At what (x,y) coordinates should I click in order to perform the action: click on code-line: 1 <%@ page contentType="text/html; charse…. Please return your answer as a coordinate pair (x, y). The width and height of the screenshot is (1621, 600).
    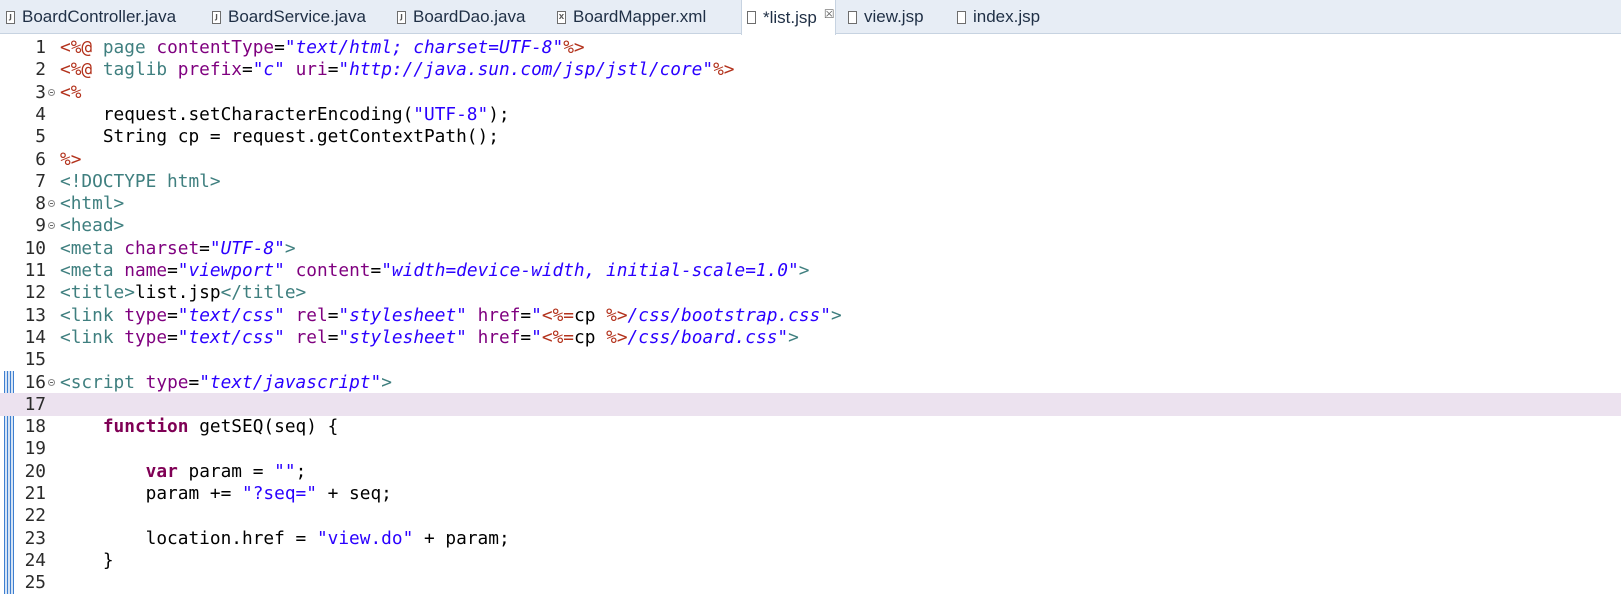
    Looking at the image, I should click on (810, 47).